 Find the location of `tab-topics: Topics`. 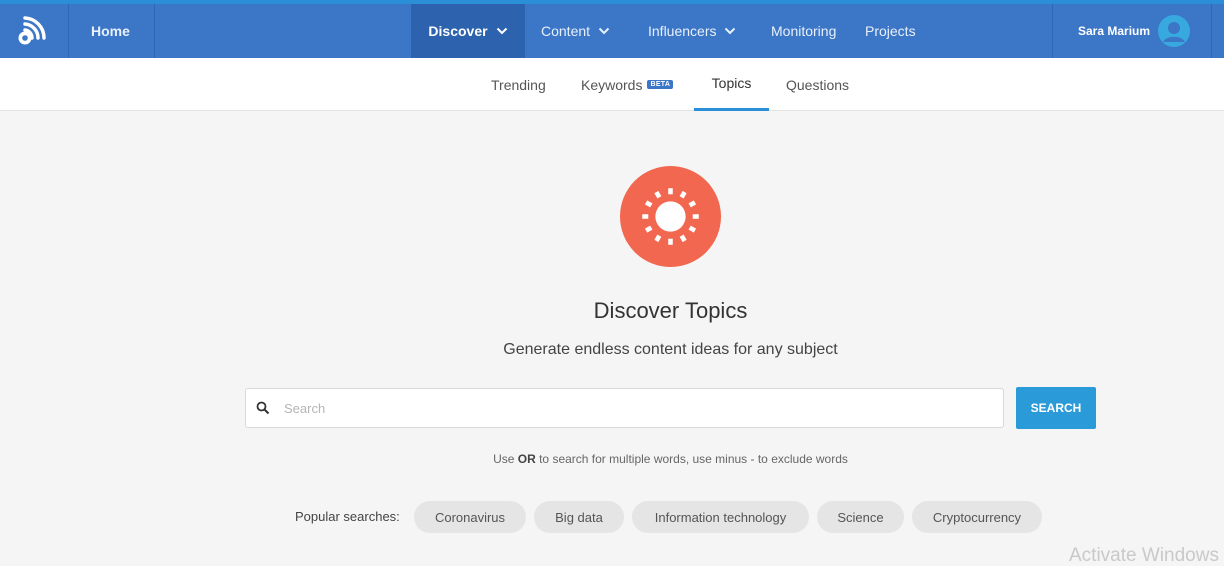

tab-topics: Topics is located at coordinates (731, 84).